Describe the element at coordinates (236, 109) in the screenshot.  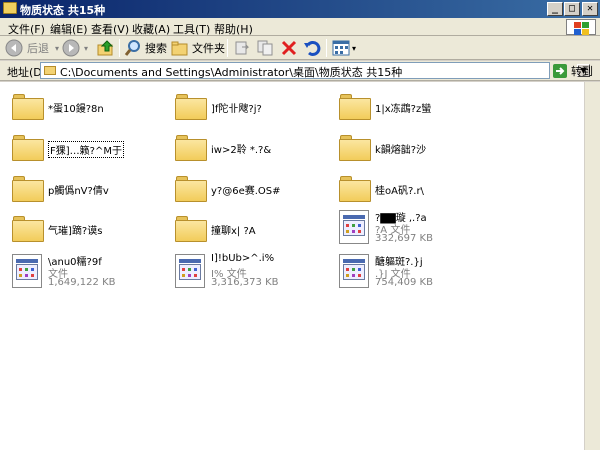
I see `folder-name: ]f陀卝飕?j?` at that location.